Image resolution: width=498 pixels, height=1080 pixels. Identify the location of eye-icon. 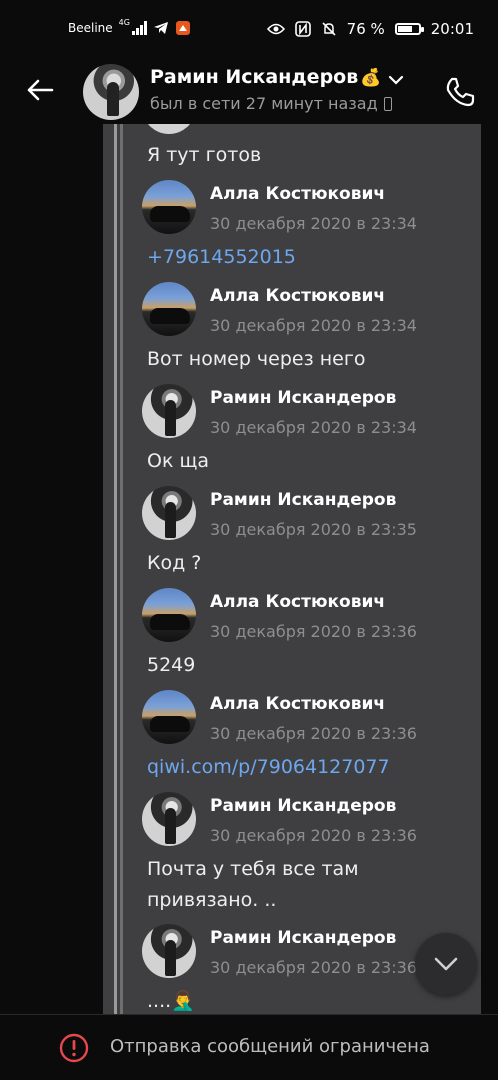
(275, 29).